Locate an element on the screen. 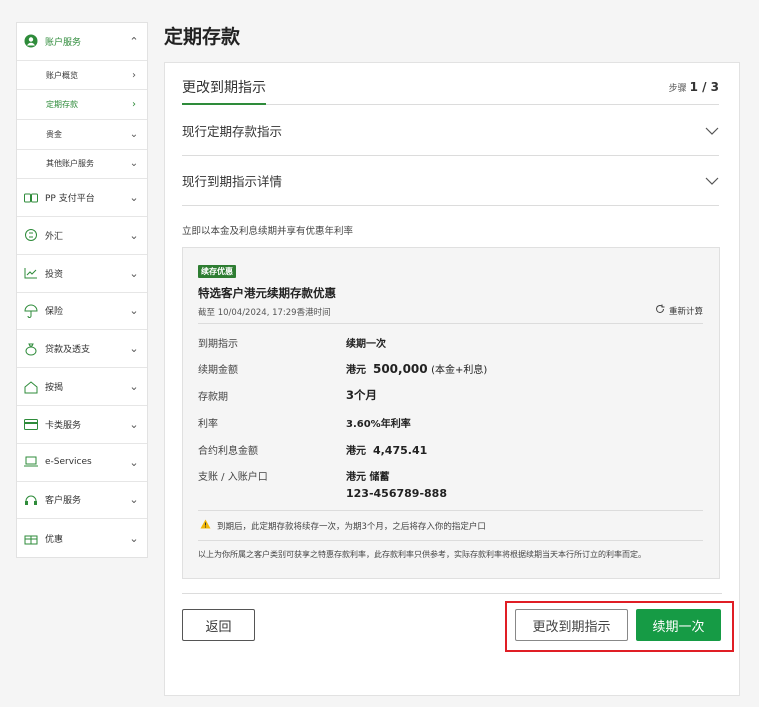 The image size is (759, 707). sidebar-item-label: 按揭 is located at coordinates (54, 388).